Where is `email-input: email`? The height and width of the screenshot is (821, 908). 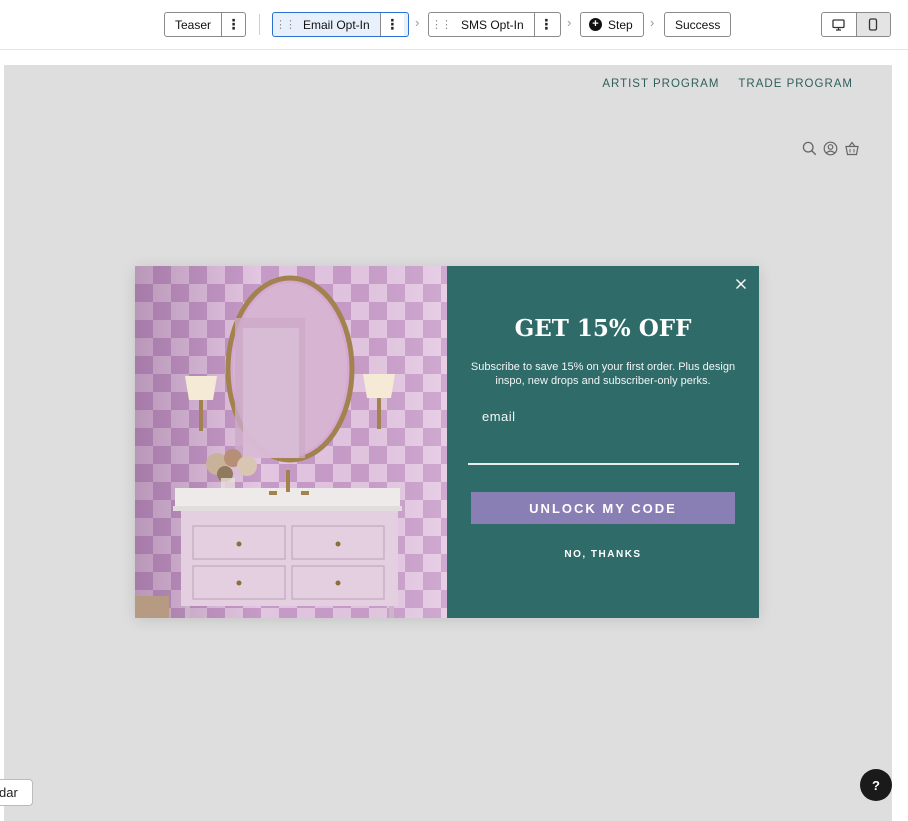
email-input: email is located at coordinates (603, 437).